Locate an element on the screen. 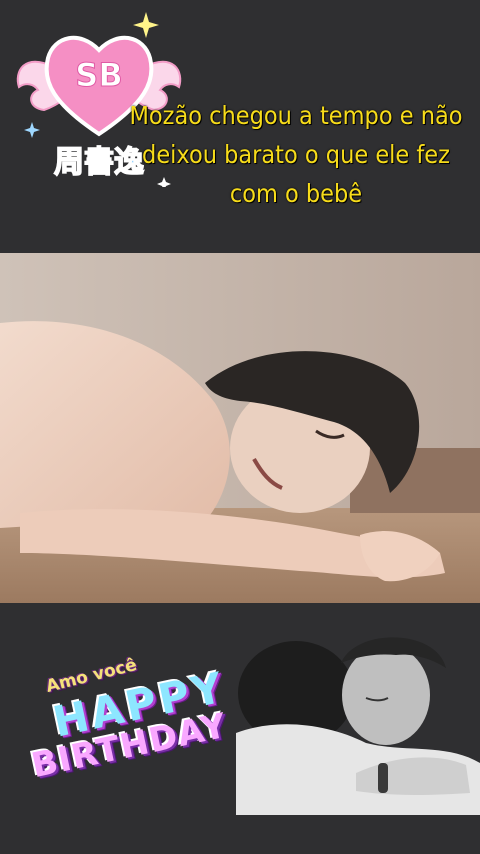 The width and height of the screenshot is (480, 854). hug-photo is located at coordinates (358, 719).